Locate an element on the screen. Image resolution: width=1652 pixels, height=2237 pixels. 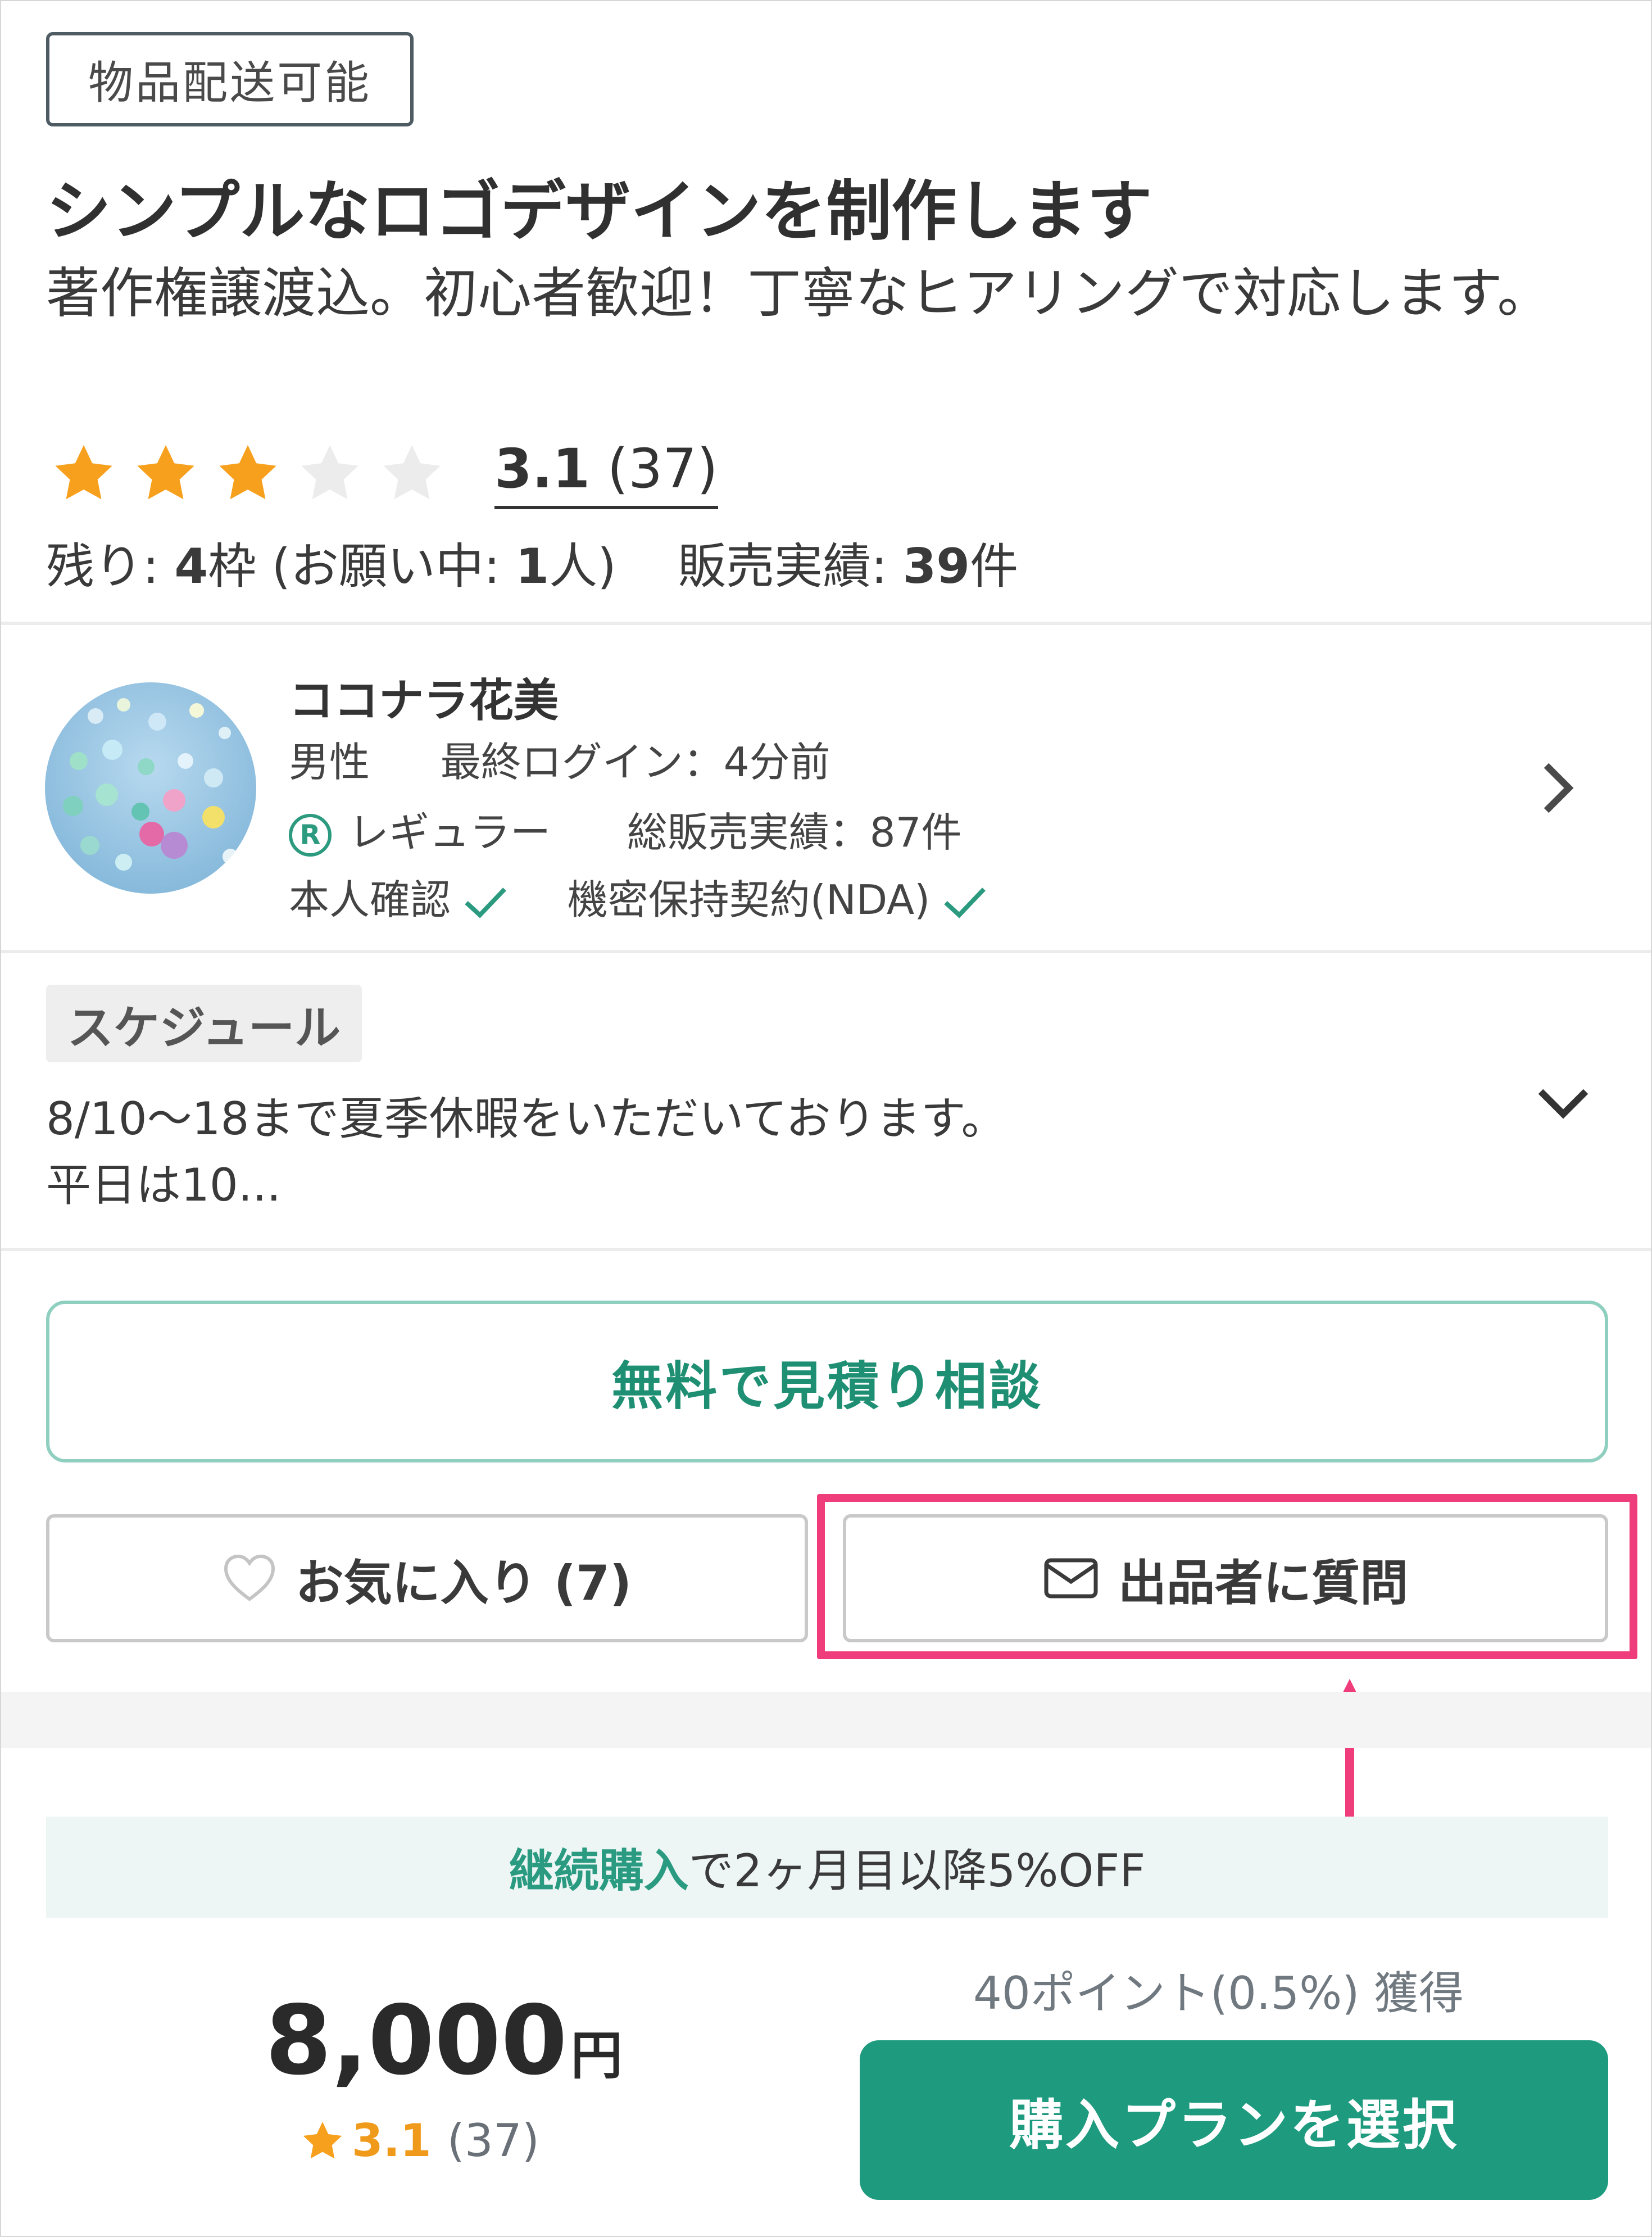
nda-label: 機密保持契約(NDA) is located at coordinates (749, 900).